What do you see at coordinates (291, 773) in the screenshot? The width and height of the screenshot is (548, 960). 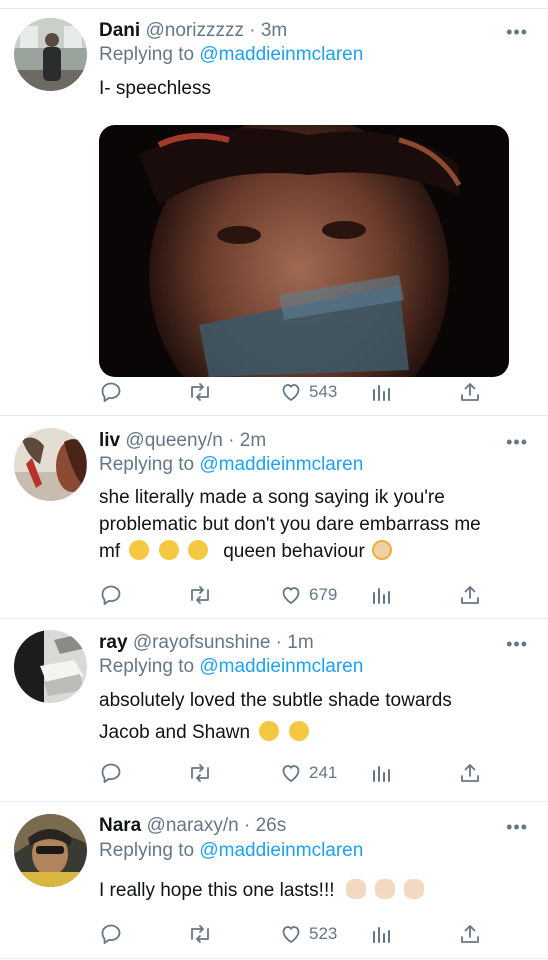 I see `like-icon` at bounding box center [291, 773].